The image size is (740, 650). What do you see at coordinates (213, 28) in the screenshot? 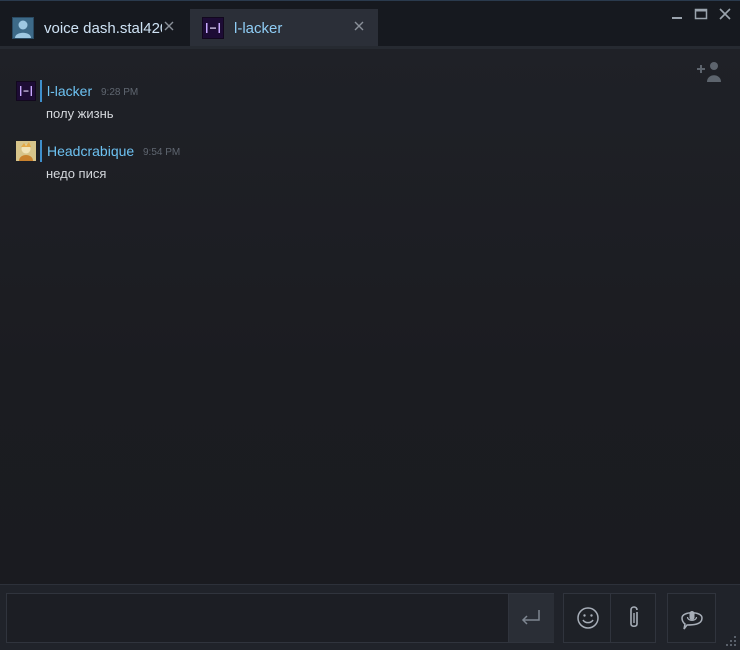
I see `l-lacker-avatar` at bounding box center [213, 28].